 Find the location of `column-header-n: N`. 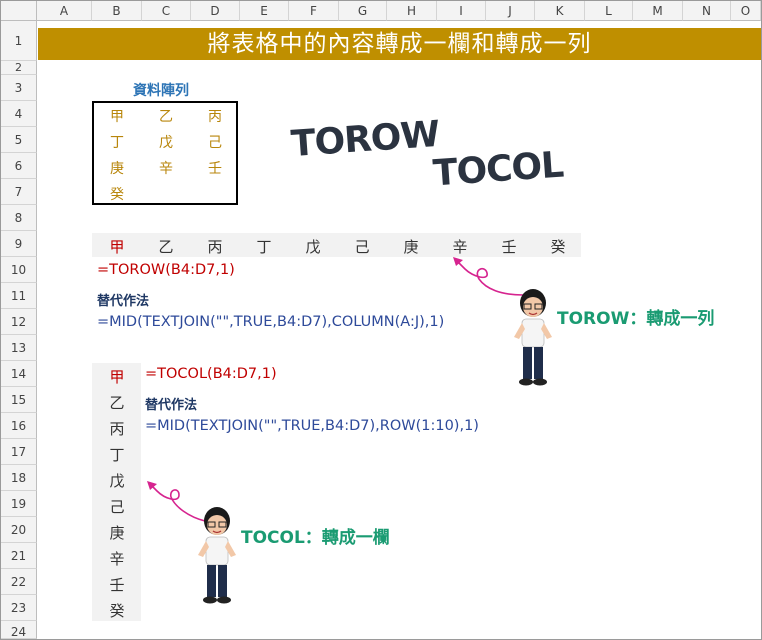

column-header-n: N is located at coordinates (707, 11).